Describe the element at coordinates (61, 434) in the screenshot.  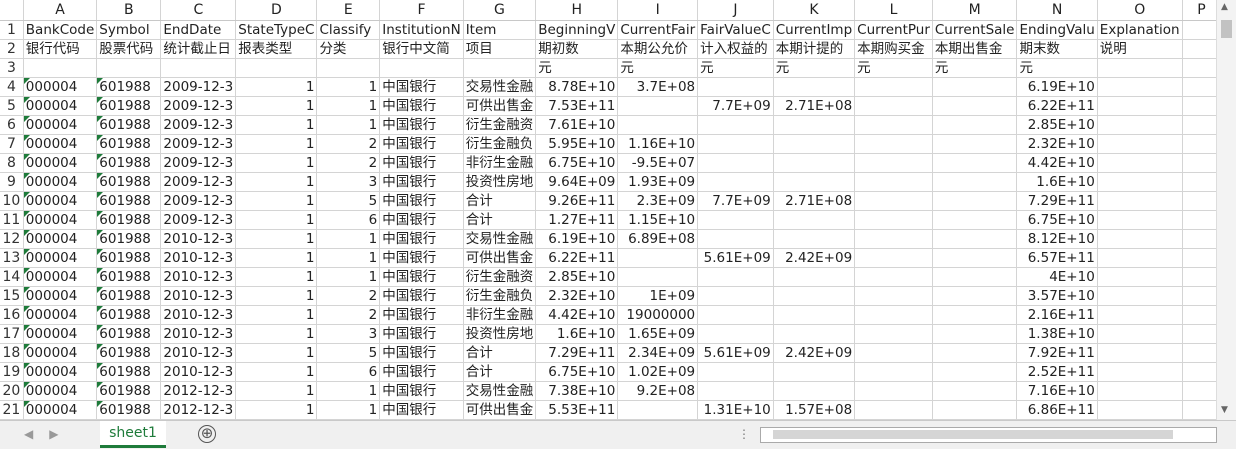
I see `next-sheet-icon: ▶` at that location.